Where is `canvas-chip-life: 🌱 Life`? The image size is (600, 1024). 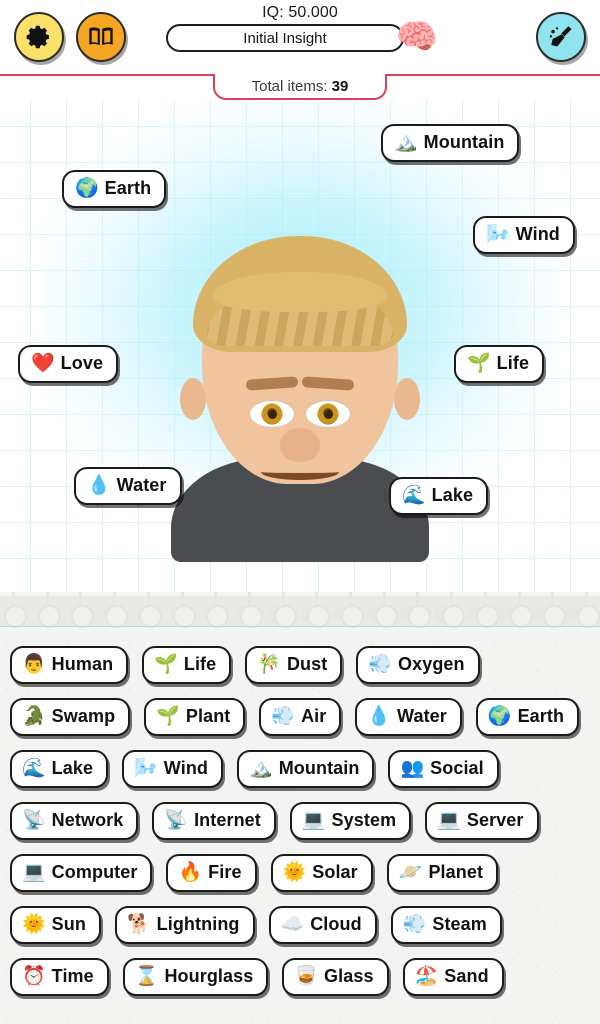 canvas-chip-life: 🌱 Life is located at coordinates (499, 364).